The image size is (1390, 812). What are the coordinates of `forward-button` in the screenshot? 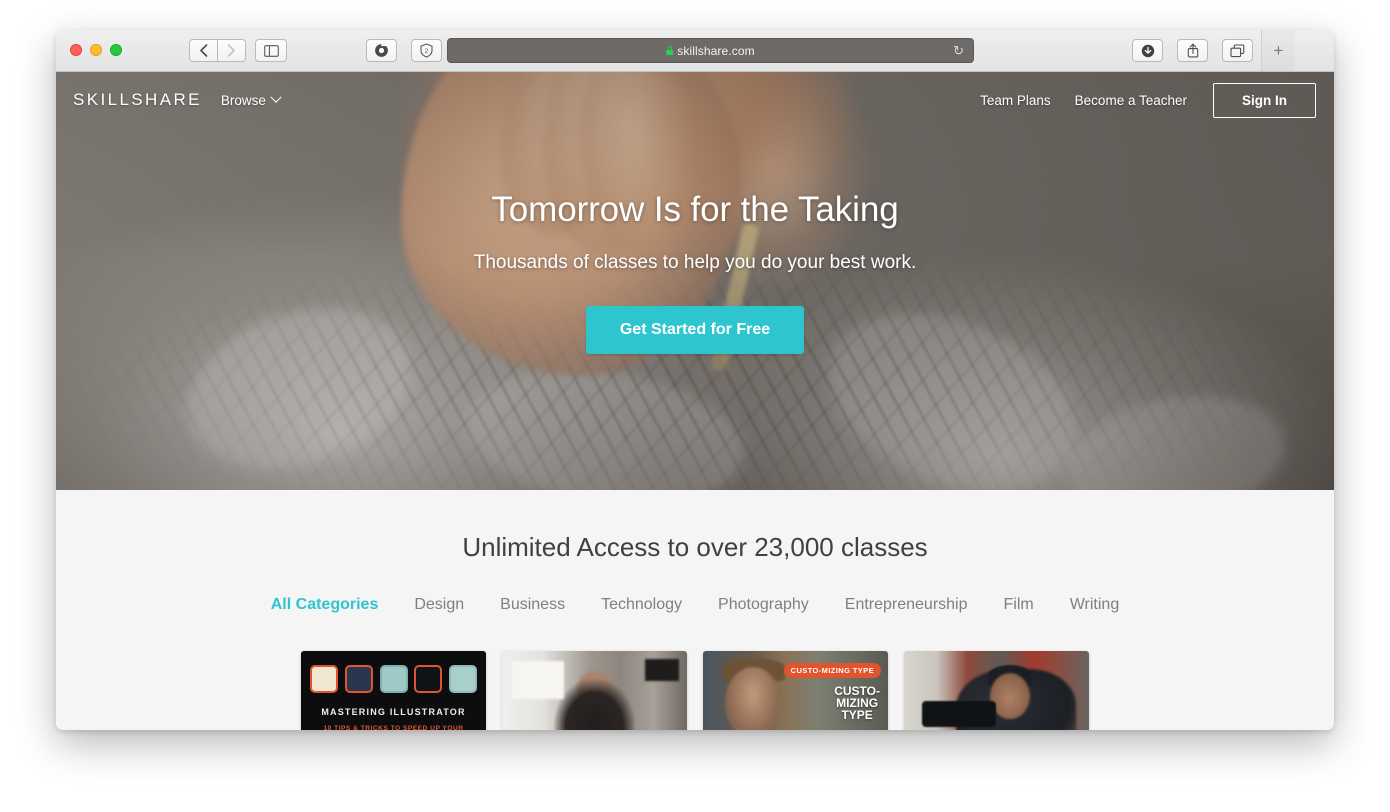 It's located at (231, 50).